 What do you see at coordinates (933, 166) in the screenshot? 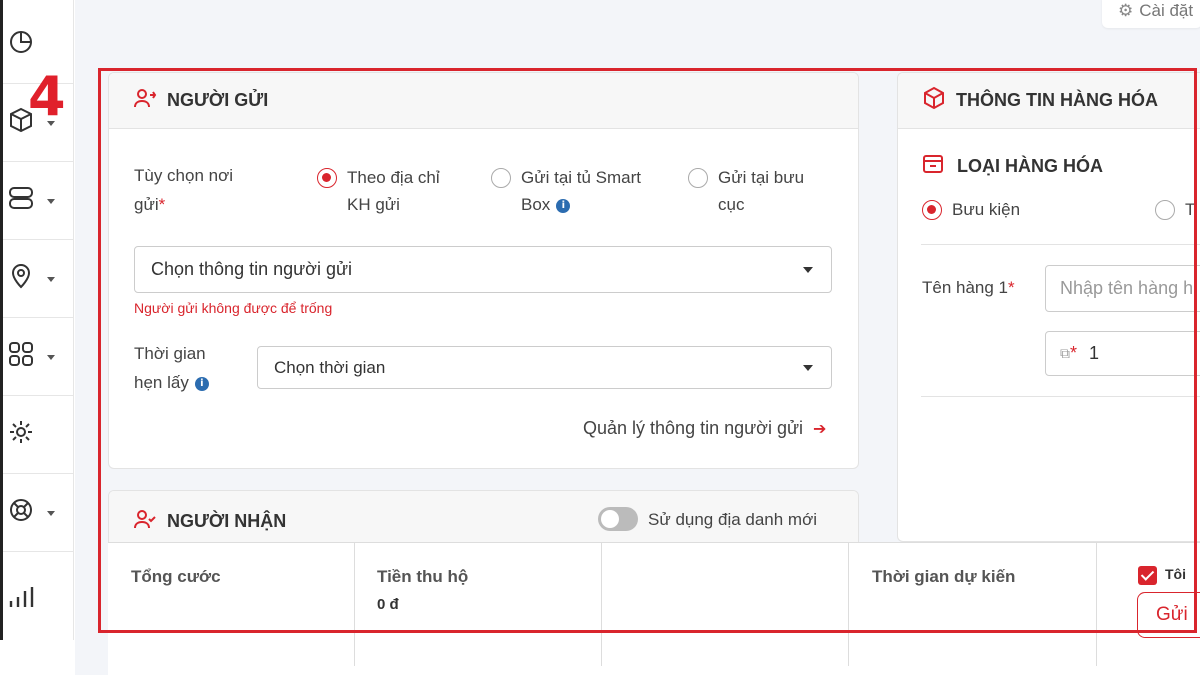
I see `store-icon` at bounding box center [933, 166].